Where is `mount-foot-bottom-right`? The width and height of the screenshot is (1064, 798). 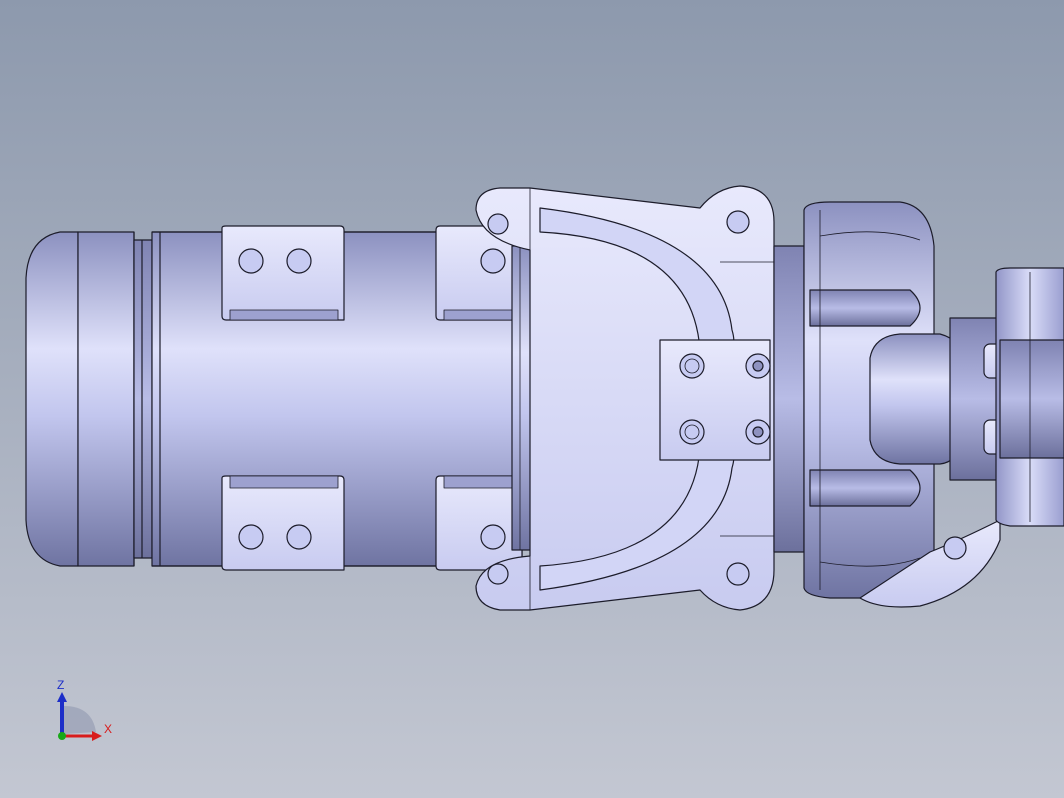 mount-foot-bottom-right is located at coordinates (479, 523).